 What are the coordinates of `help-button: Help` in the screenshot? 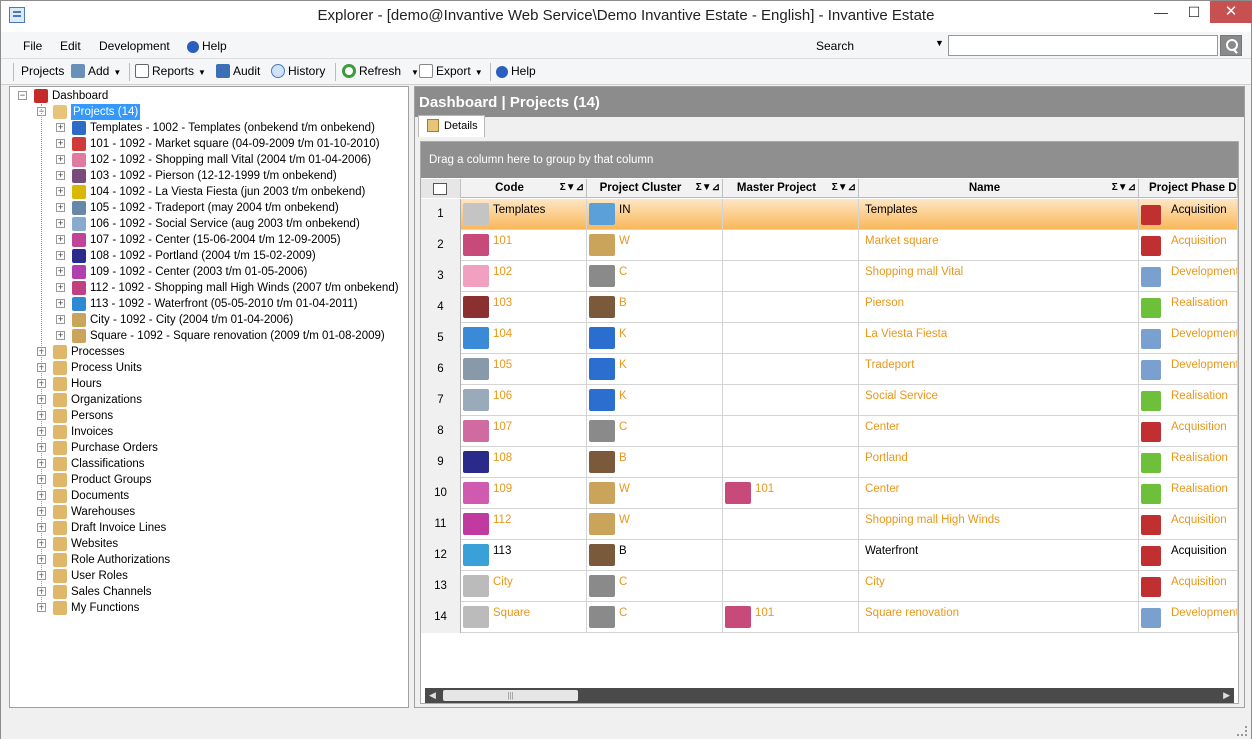 It's located at (516, 71).